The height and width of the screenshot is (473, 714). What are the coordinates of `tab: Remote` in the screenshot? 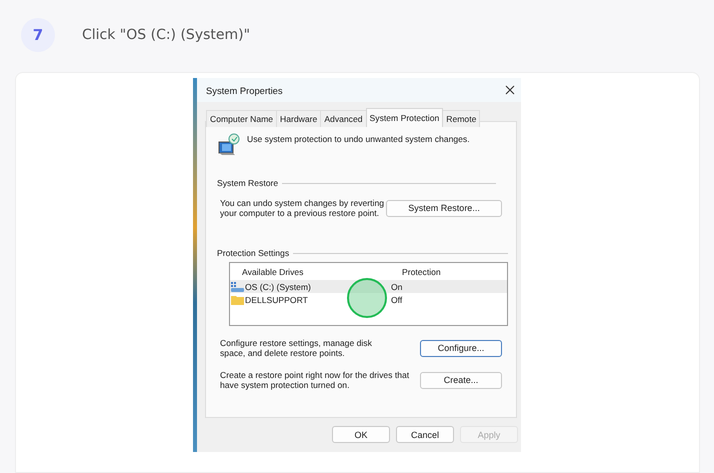 It's located at (461, 118).